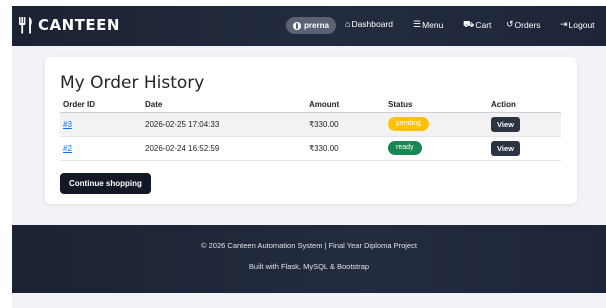 The image size is (606, 308). Describe the element at coordinates (25, 25) in the screenshot. I see `fork-knife-icon` at that location.